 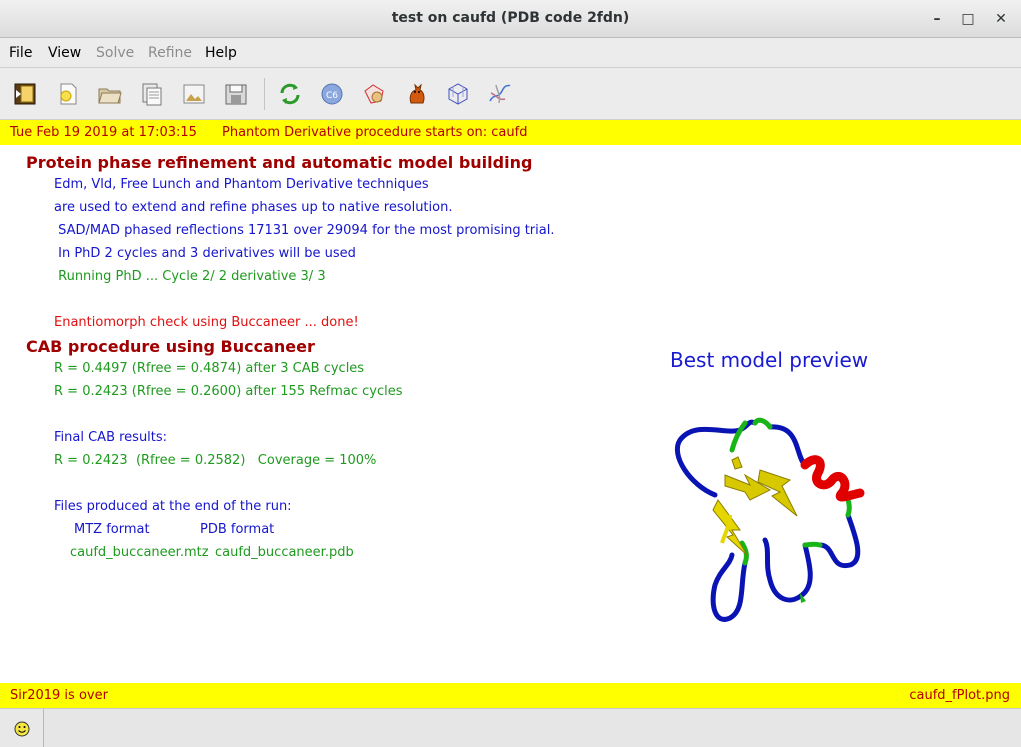 What do you see at coordinates (139, 552) in the screenshot?
I see `mtz-file-link: caufd_buccaneer.mtz` at bounding box center [139, 552].